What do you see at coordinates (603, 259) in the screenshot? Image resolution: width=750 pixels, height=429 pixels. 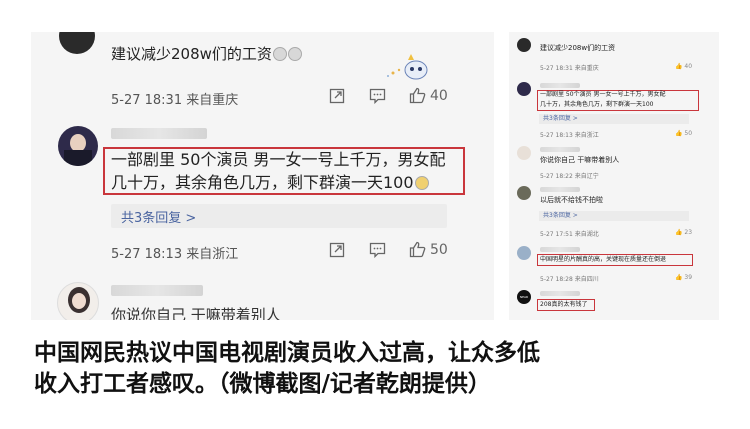 I see `comment-text: 中国明星的片酬真的高，关键现在质量还在倒退` at bounding box center [603, 259].